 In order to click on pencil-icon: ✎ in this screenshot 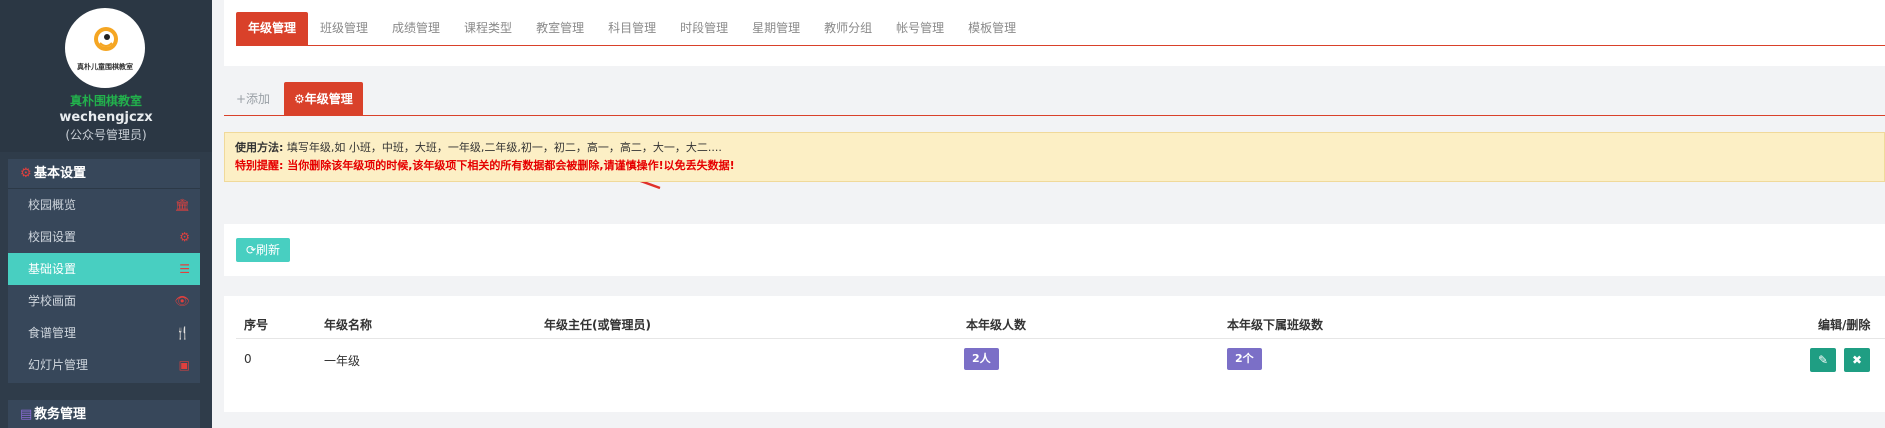, I will do `click(1823, 360)`.